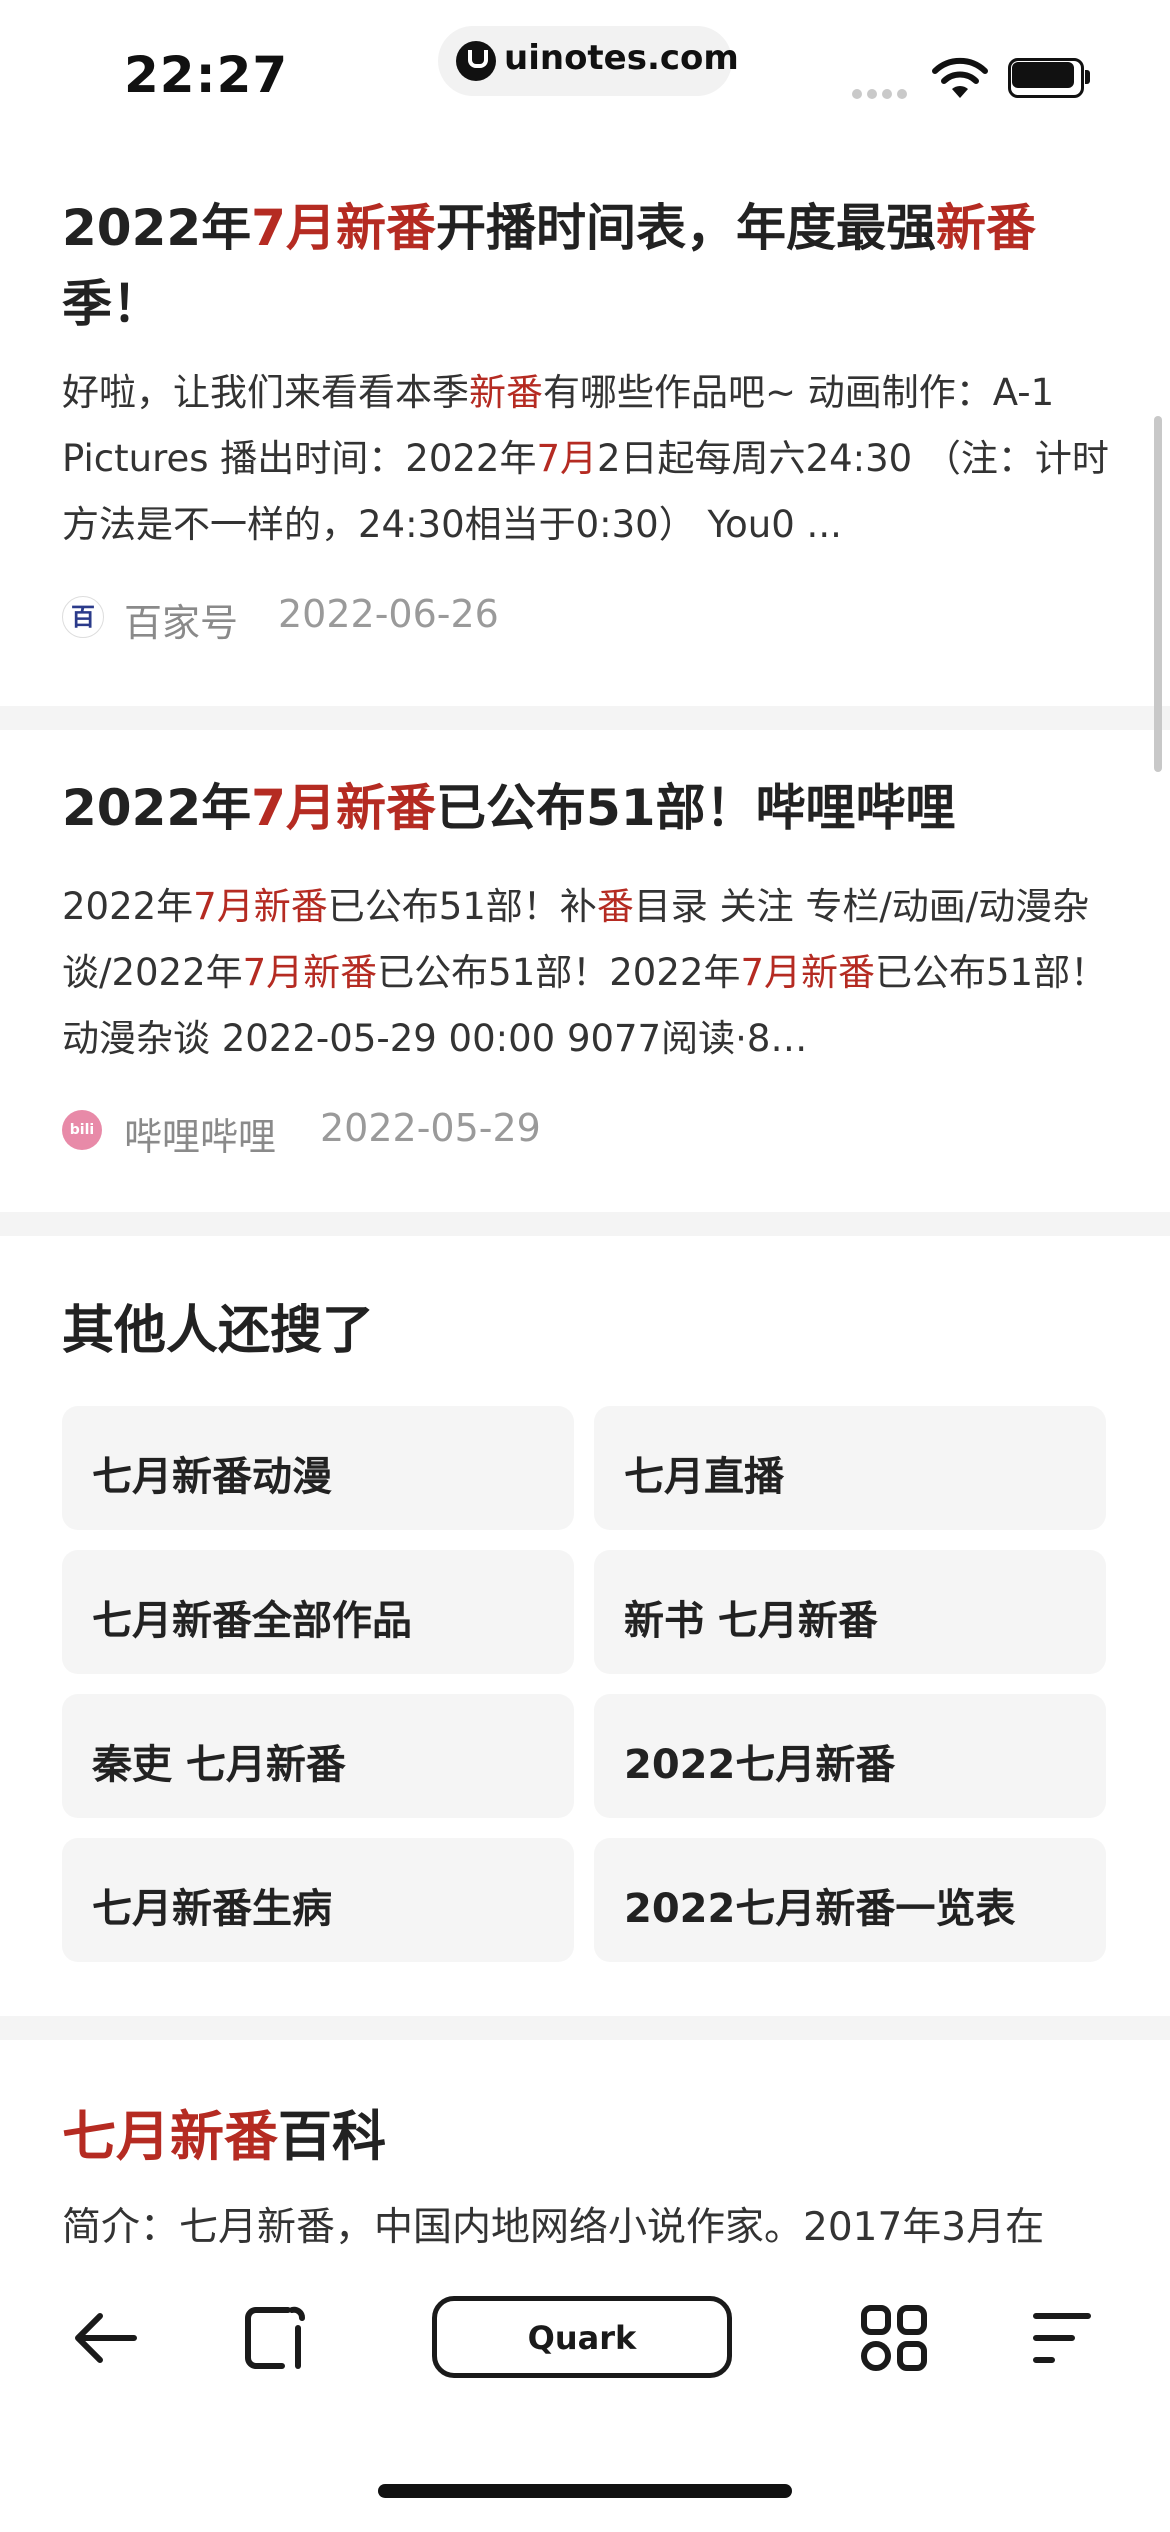 This screenshot has height=2532, width=1170. I want to click on related-chip: 七月新番生病, so click(318, 1900).